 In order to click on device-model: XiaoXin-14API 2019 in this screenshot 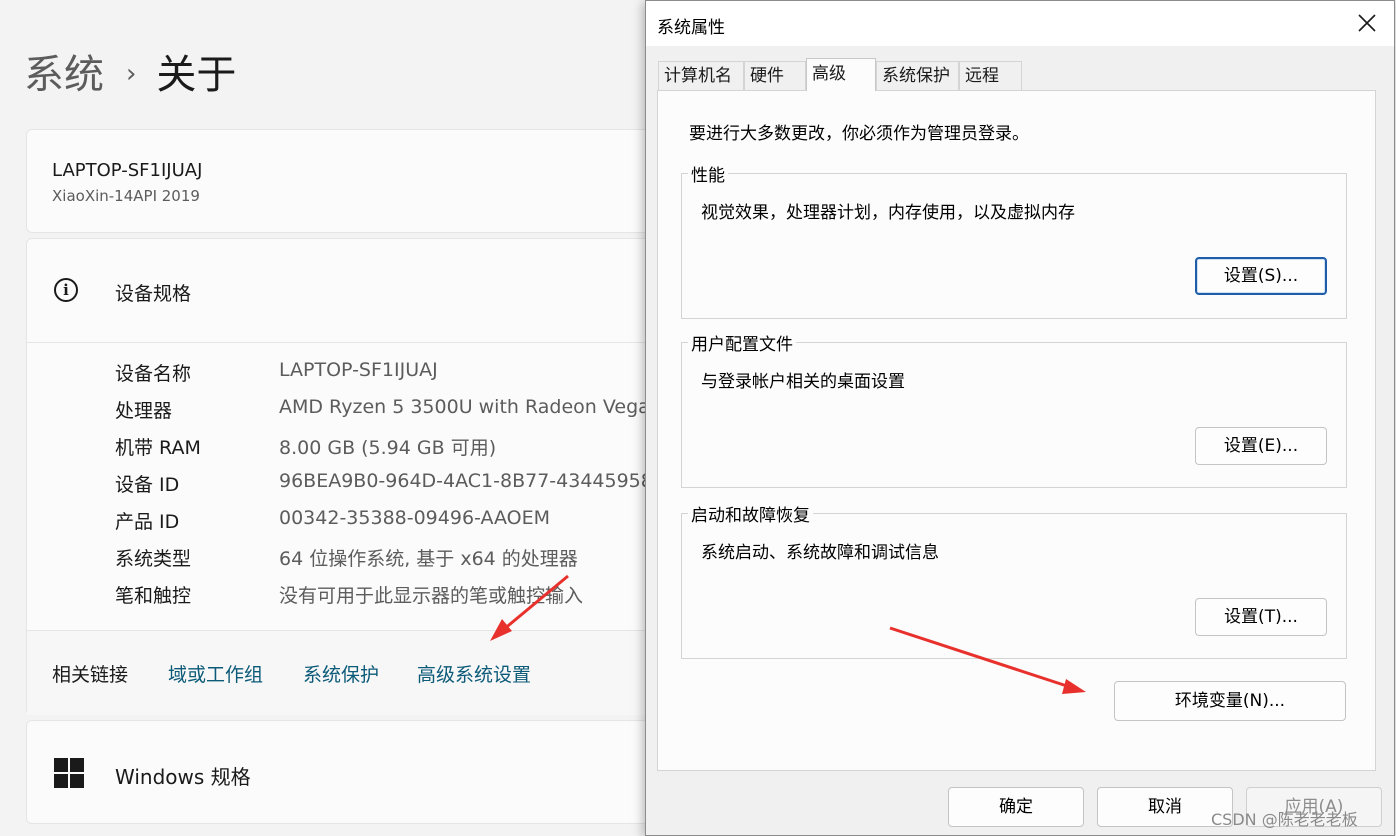, I will do `click(126, 196)`.